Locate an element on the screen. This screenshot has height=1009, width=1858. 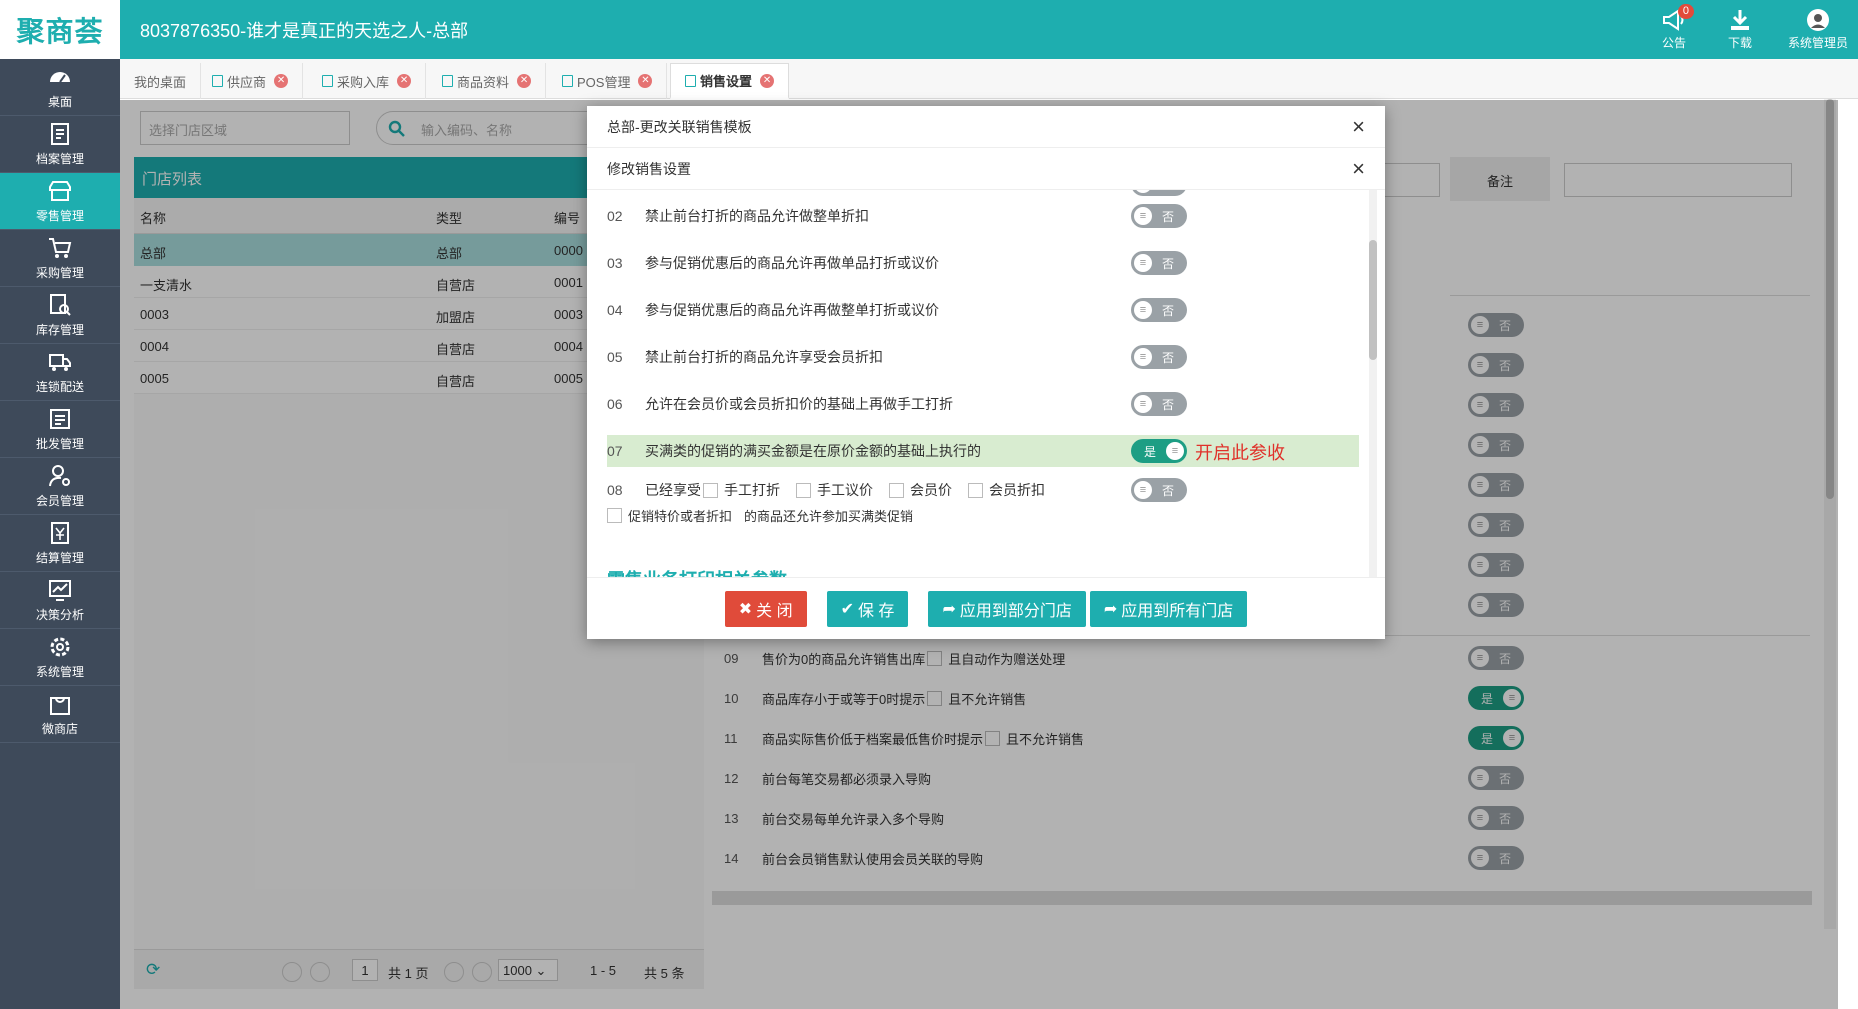
yen-icon is located at coordinates (60, 533).